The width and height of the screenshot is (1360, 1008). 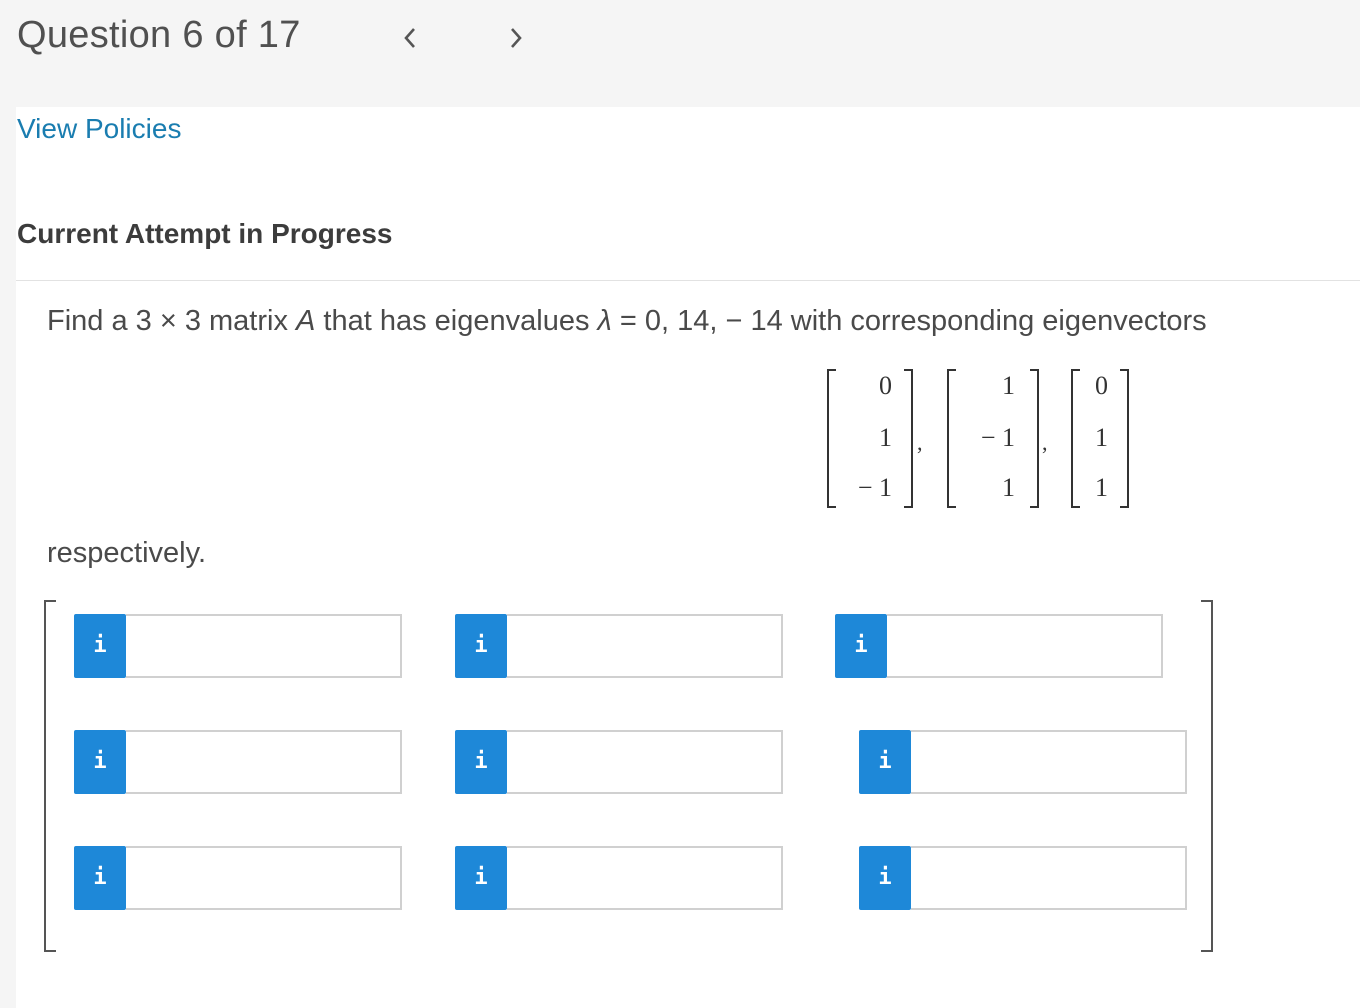 What do you see at coordinates (99, 129) in the screenshot?
I see `view-policies-link: View Policies` at bounding box center [99, 129].